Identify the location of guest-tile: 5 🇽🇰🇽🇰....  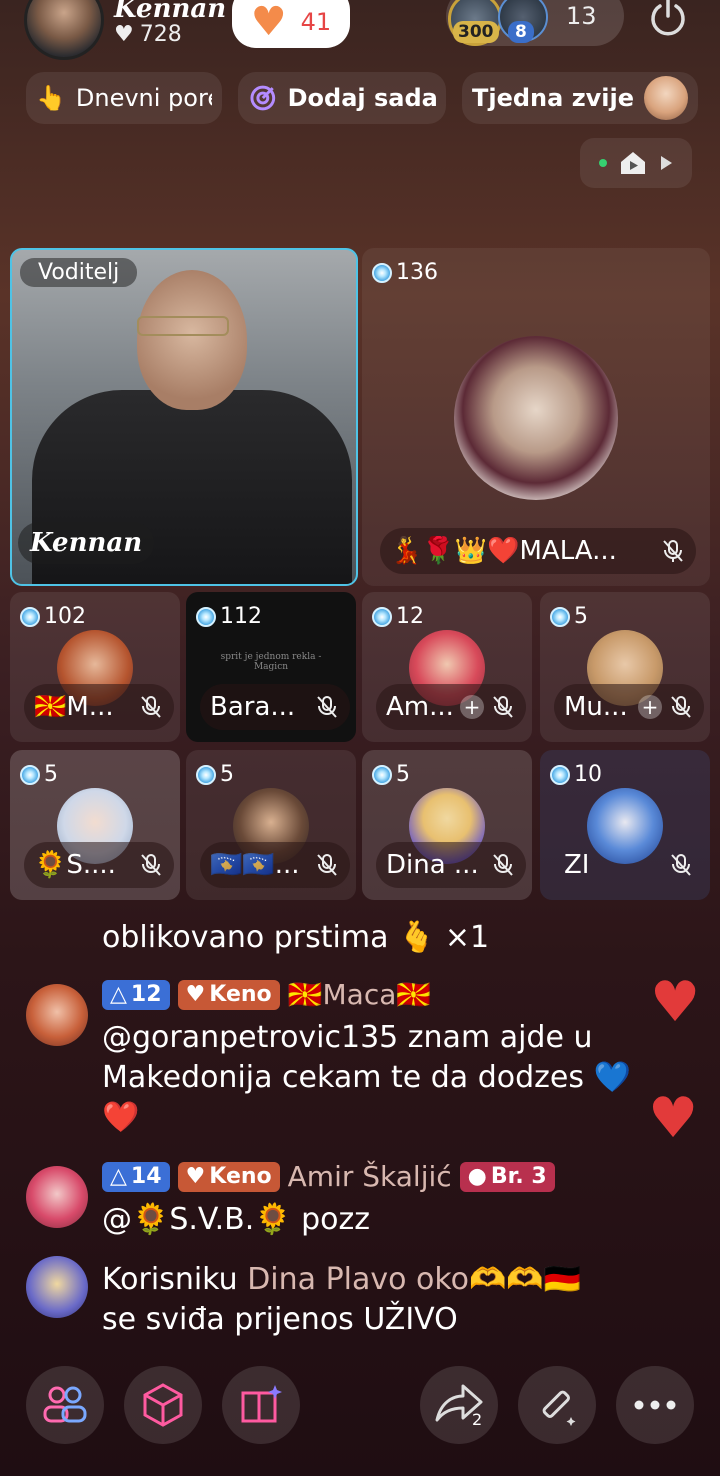
(271, 825).